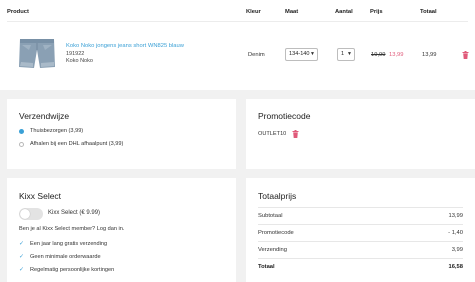 The image size is (475, 282). I want to click on shipping-option-label: Thuisbezorgen (3,99), so click(57, 131).